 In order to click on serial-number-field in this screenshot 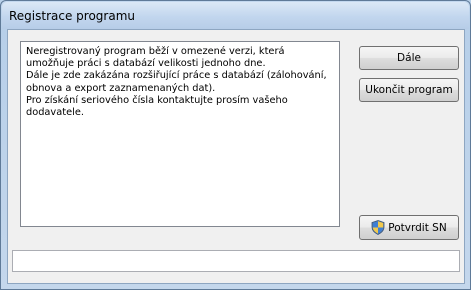, I will do `click(236, 261)`.